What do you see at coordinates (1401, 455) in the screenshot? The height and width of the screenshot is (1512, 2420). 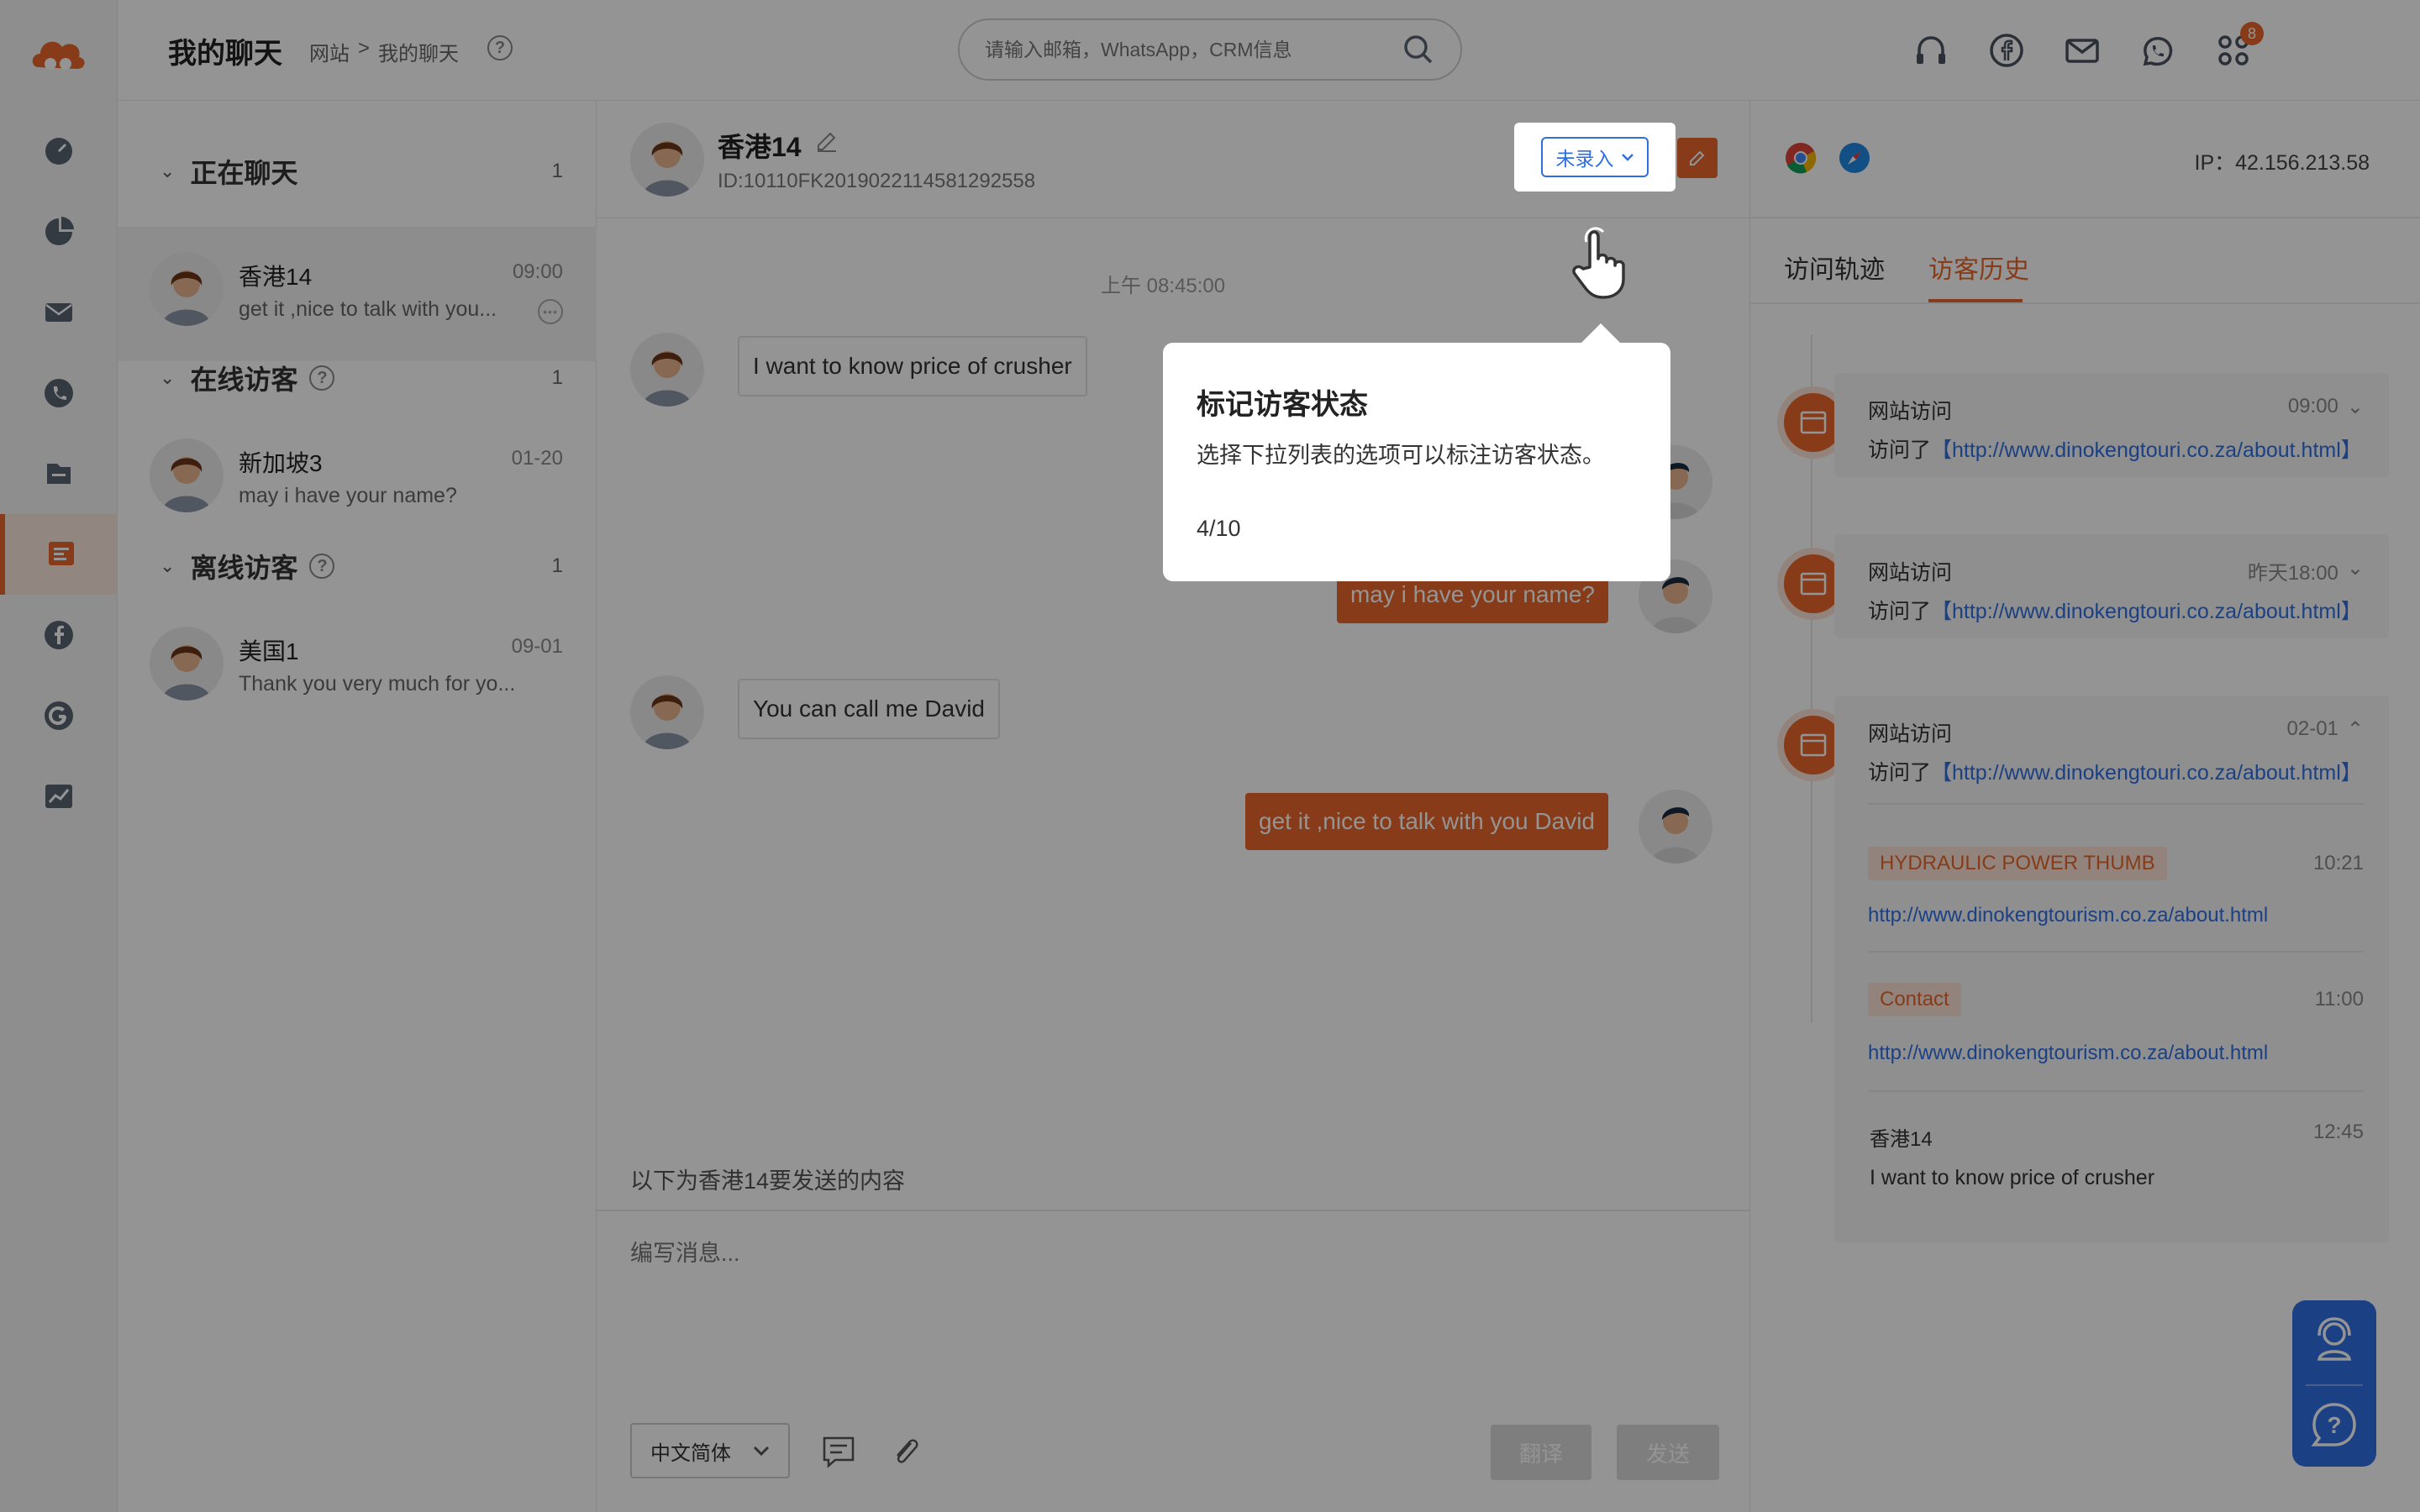 I see `tooltip-body: 选择下拉列表的选项可以标注访客状态。` at bounding box center [1401, 455].